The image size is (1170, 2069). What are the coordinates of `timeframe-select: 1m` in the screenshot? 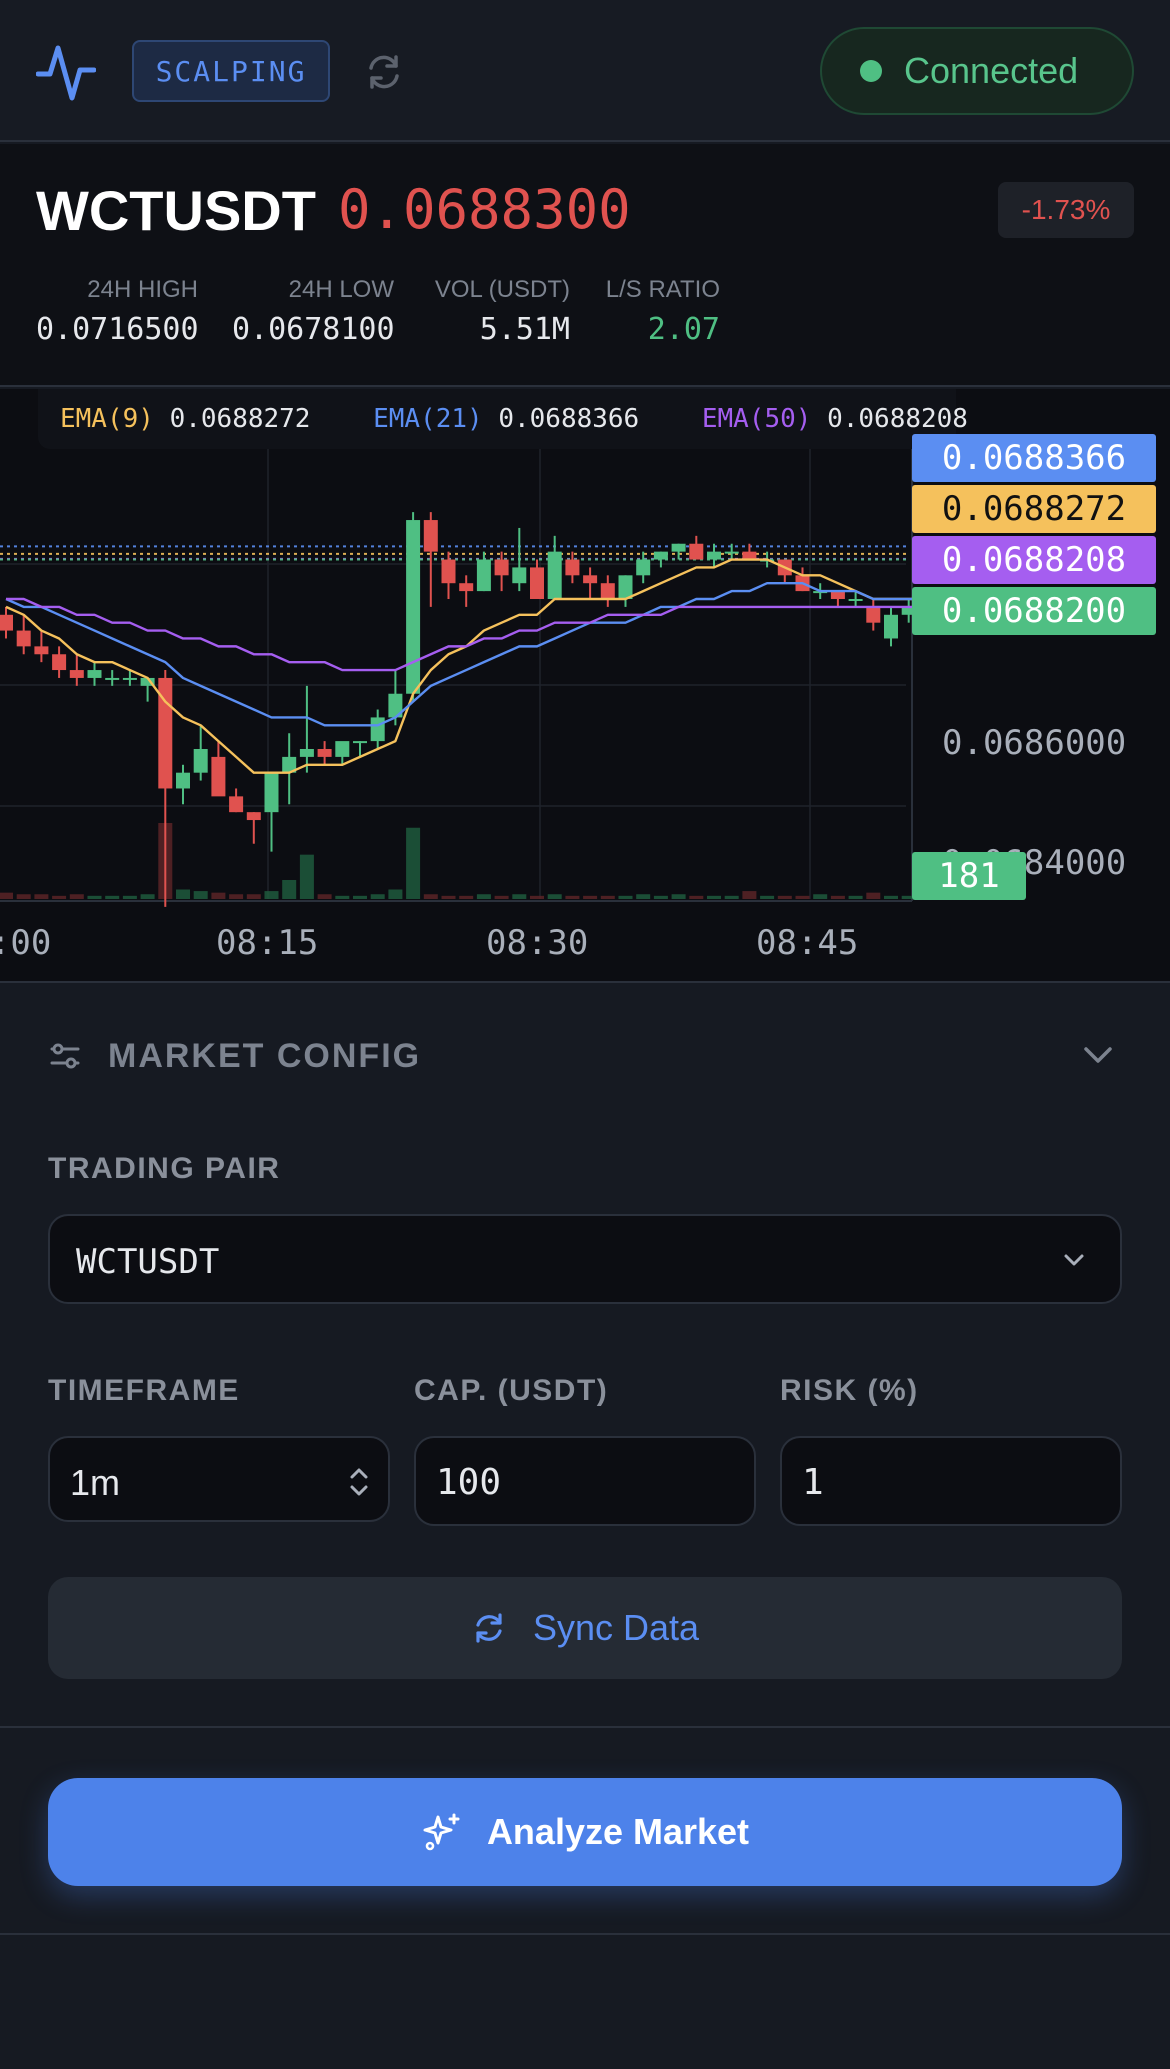 It's located at (219, 1479).